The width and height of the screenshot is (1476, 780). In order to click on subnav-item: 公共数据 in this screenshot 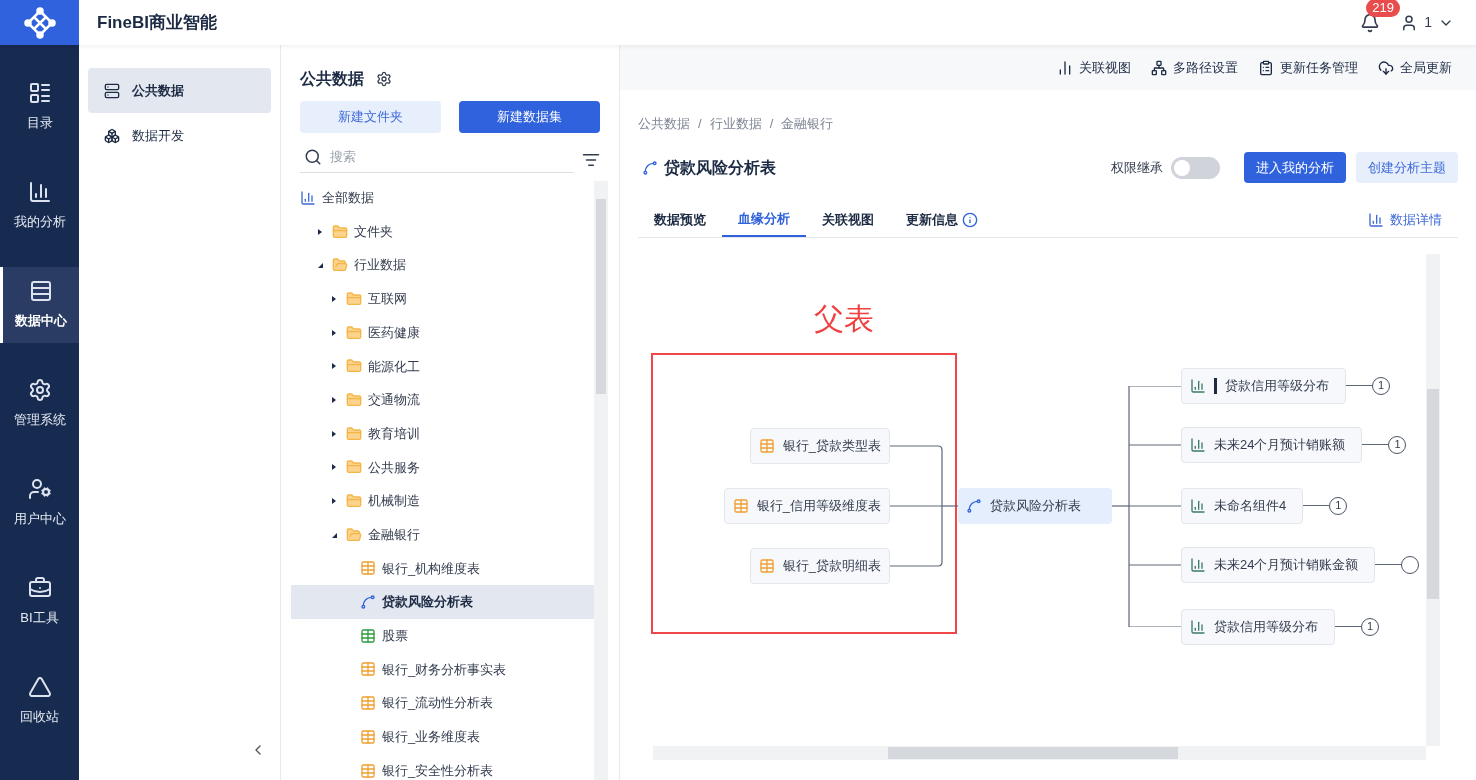, I will do `click(179, 90)`.